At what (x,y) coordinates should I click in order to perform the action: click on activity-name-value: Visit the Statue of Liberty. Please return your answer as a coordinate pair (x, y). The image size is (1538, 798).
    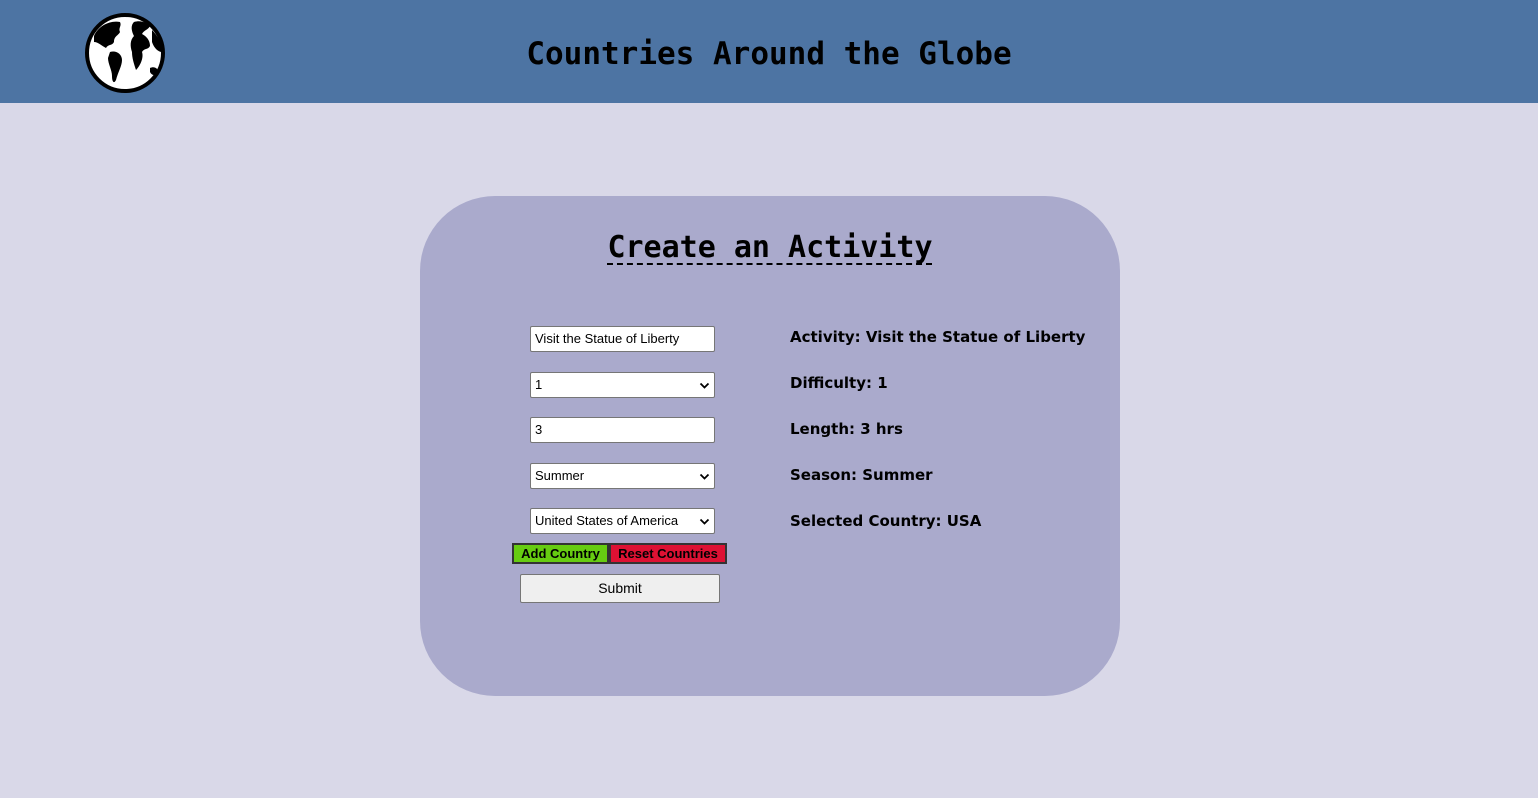
    Looking at the image, I should click on (607, 338).